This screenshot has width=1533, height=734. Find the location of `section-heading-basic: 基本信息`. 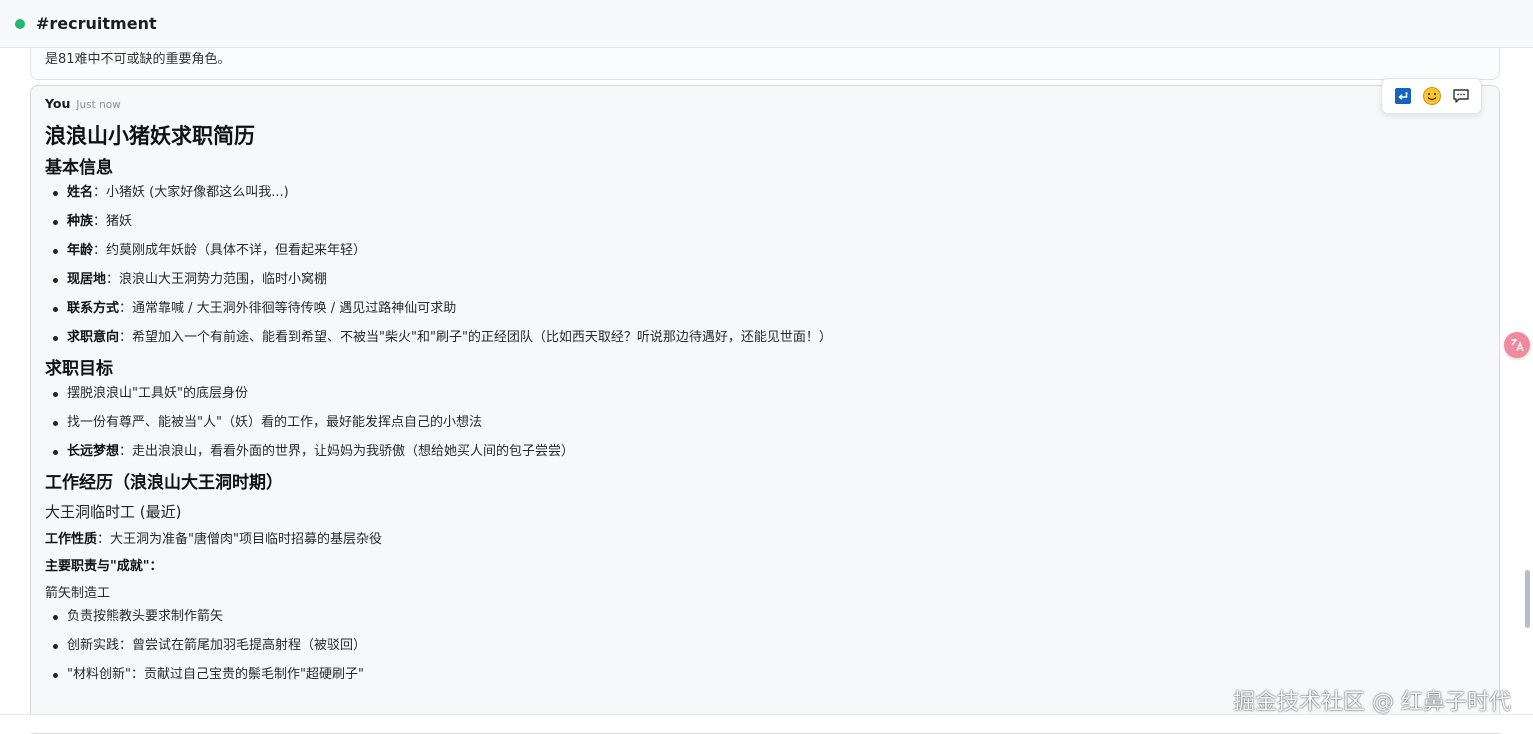

section-heading-basic: 基本信息 is located at coordinates (79, 168).